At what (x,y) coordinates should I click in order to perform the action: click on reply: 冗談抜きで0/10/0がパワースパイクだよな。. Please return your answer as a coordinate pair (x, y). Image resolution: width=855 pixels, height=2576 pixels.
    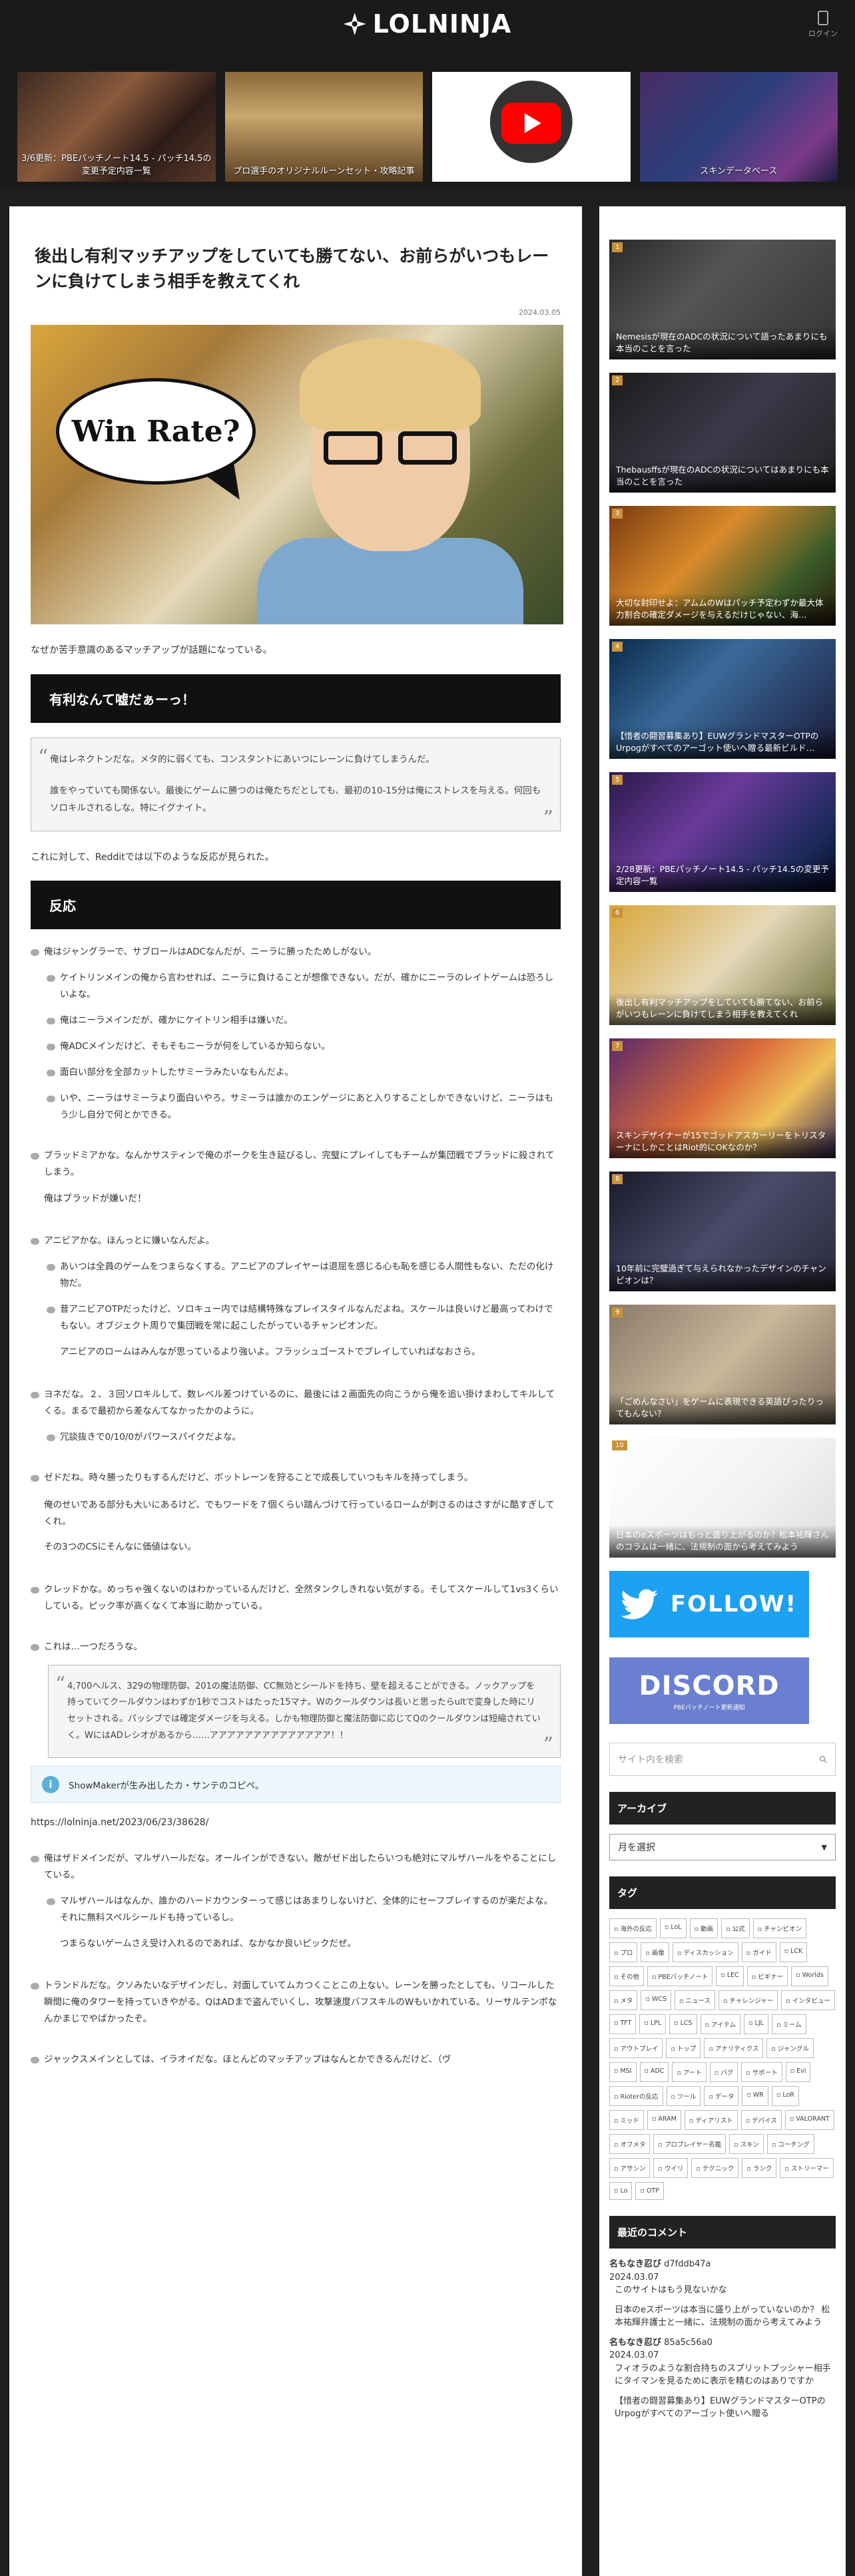
    Looking at the image, I should click on (304, 1437).